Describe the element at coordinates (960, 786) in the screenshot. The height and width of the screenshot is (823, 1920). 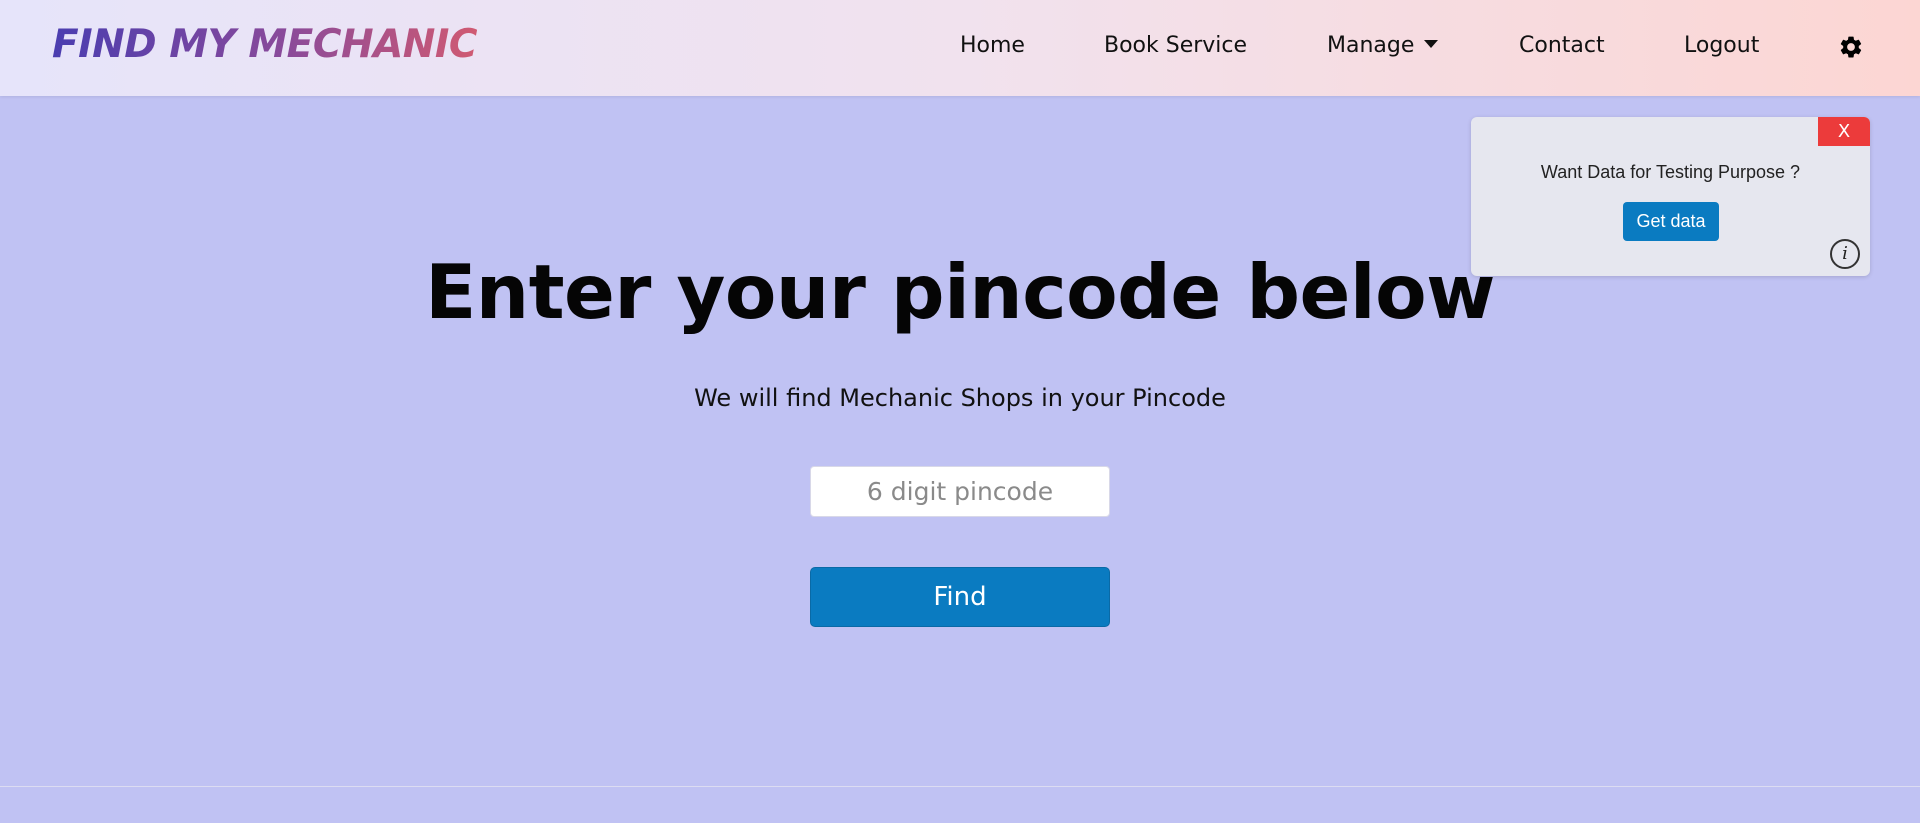
I see `footer-divider` at that location.